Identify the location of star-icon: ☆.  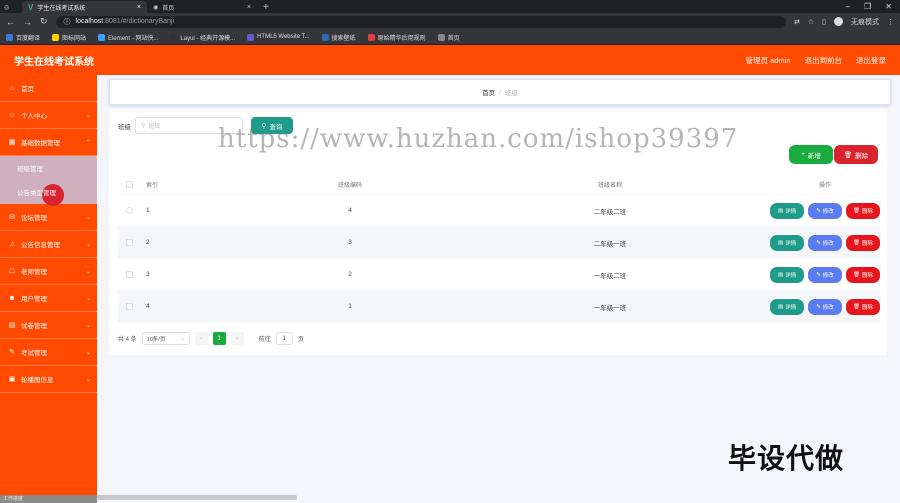
(811, 22).